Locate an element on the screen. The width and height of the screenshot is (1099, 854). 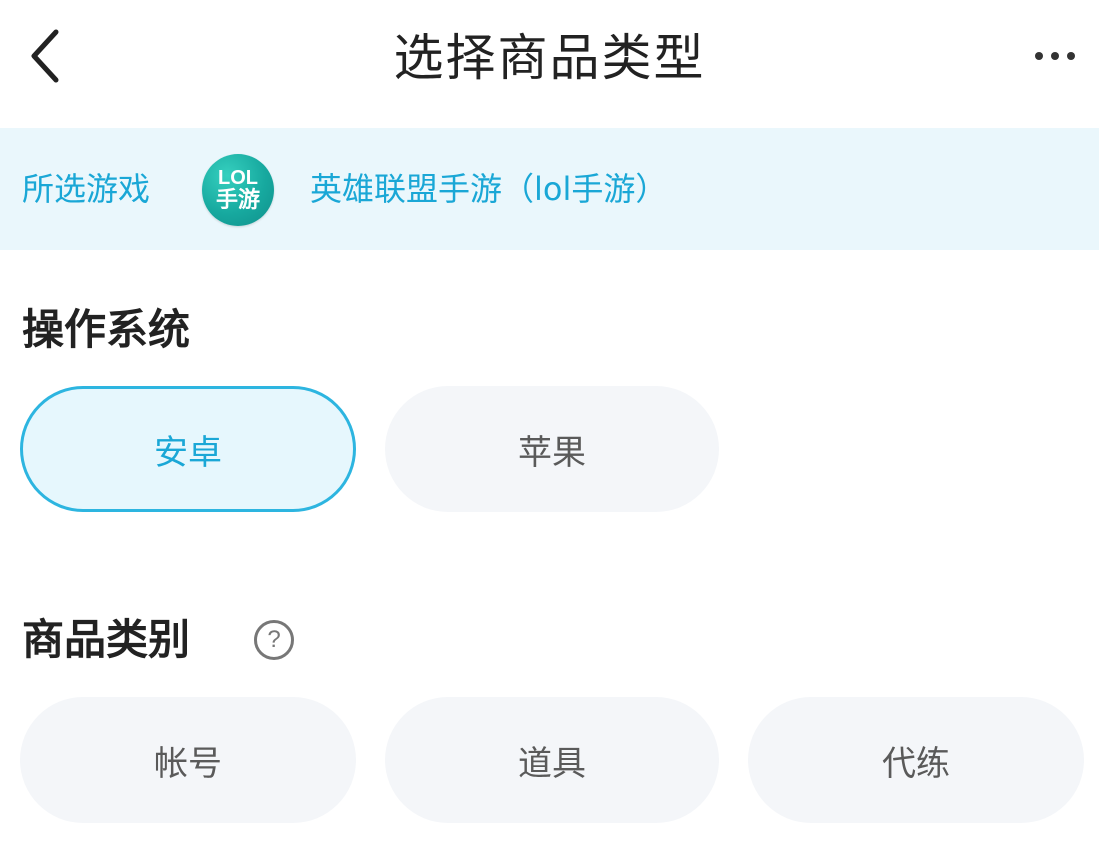
selected-game-label: 所选游戏 is located at coordinates (86, 189).